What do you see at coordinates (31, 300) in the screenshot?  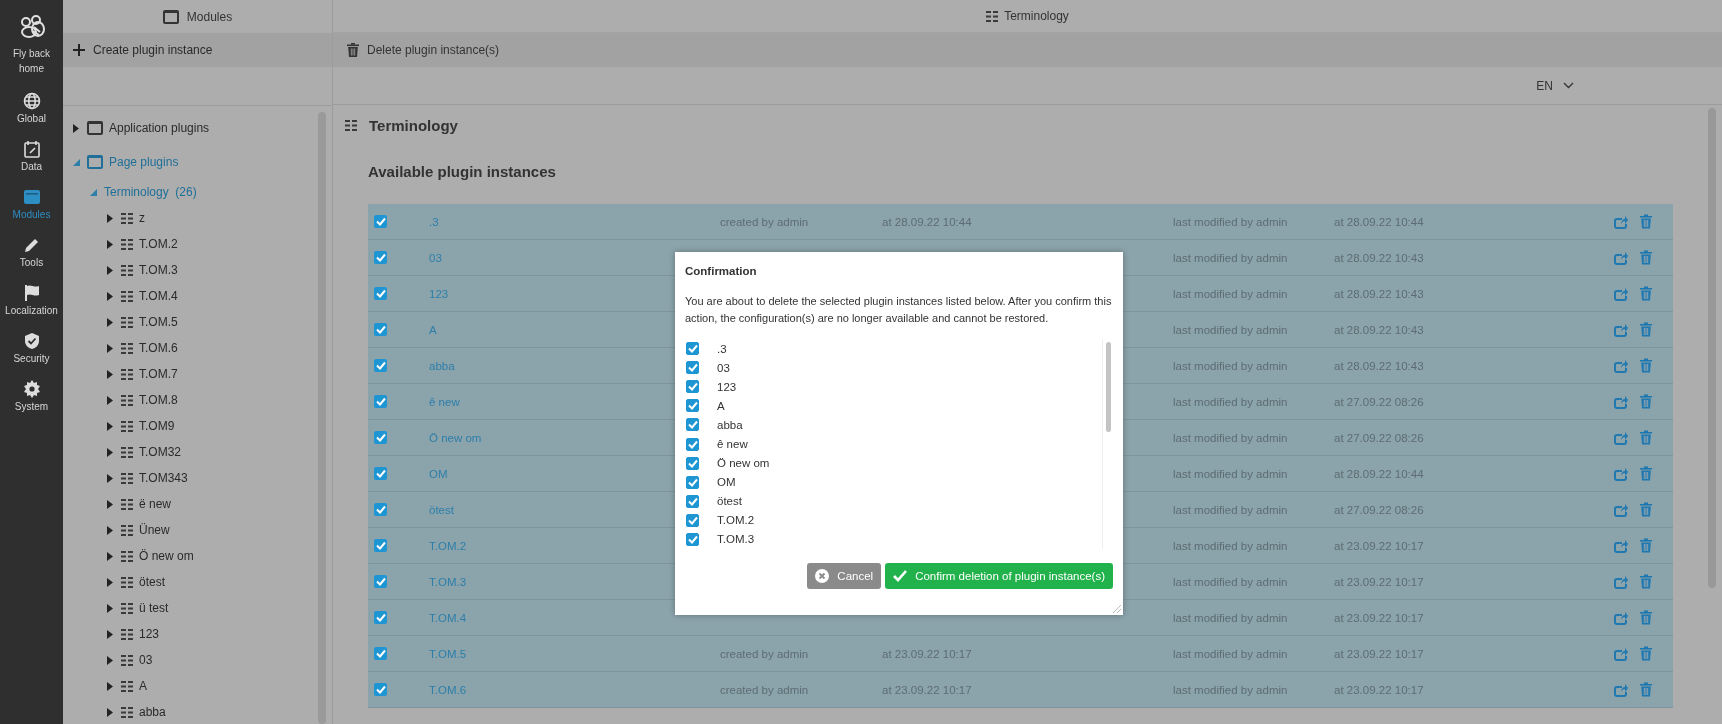 I see `nav-item: Localization` at bounding box center [31, 300].